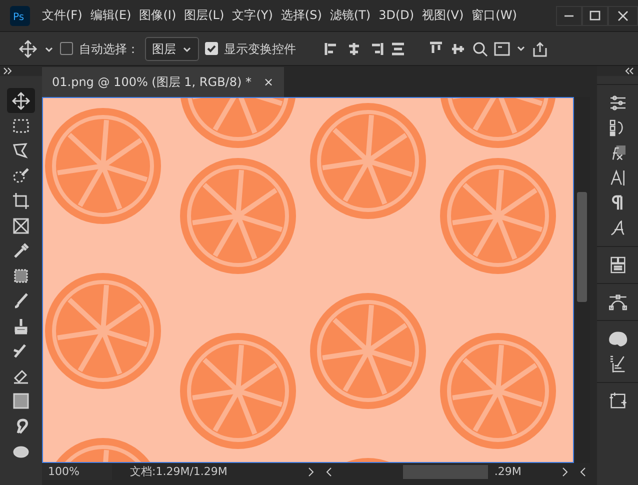 The width and height of the screenshot is (638, 485). I want to click on distribute-icon, so click(398, 48).